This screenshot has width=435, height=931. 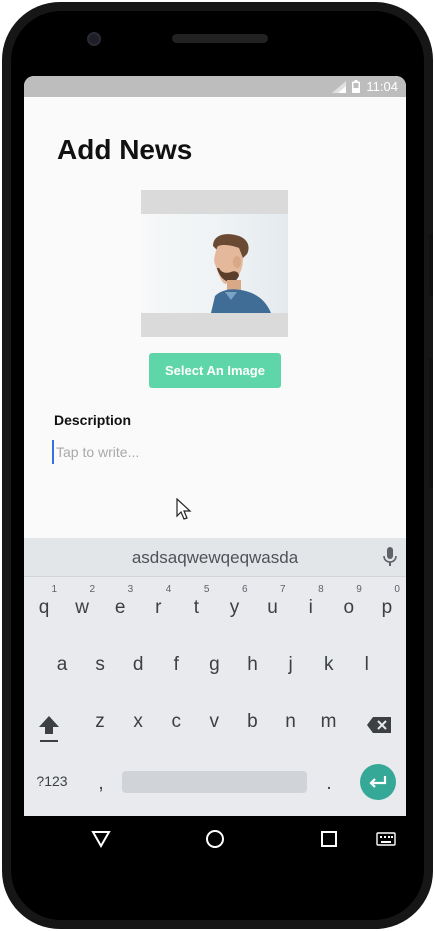 I want to click on key-t: t5, so click(x=196, y=607).